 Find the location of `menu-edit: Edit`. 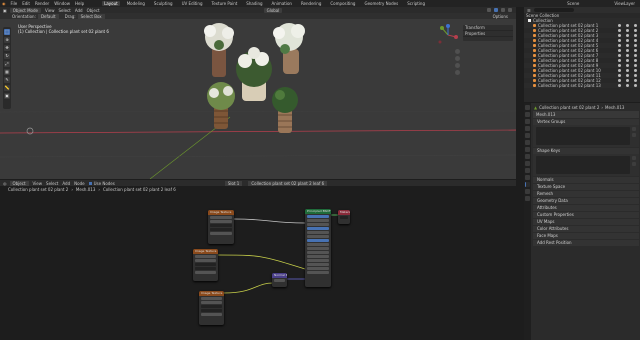

menu-edit: Edit is located at coordinates (26, 3).